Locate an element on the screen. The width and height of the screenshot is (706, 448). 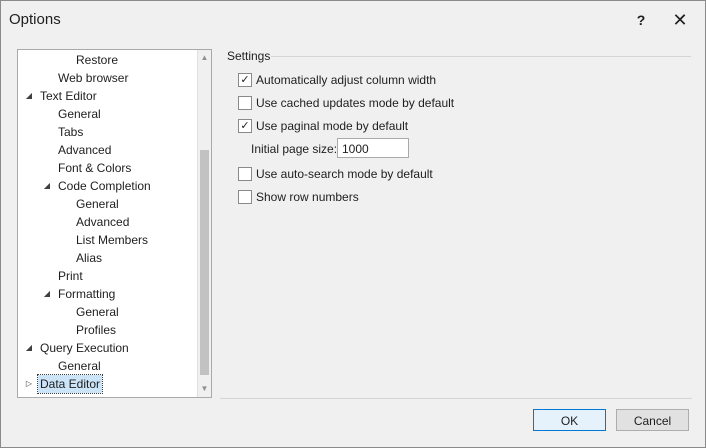
dialog-title: Options is located at coordinates (35, 19).